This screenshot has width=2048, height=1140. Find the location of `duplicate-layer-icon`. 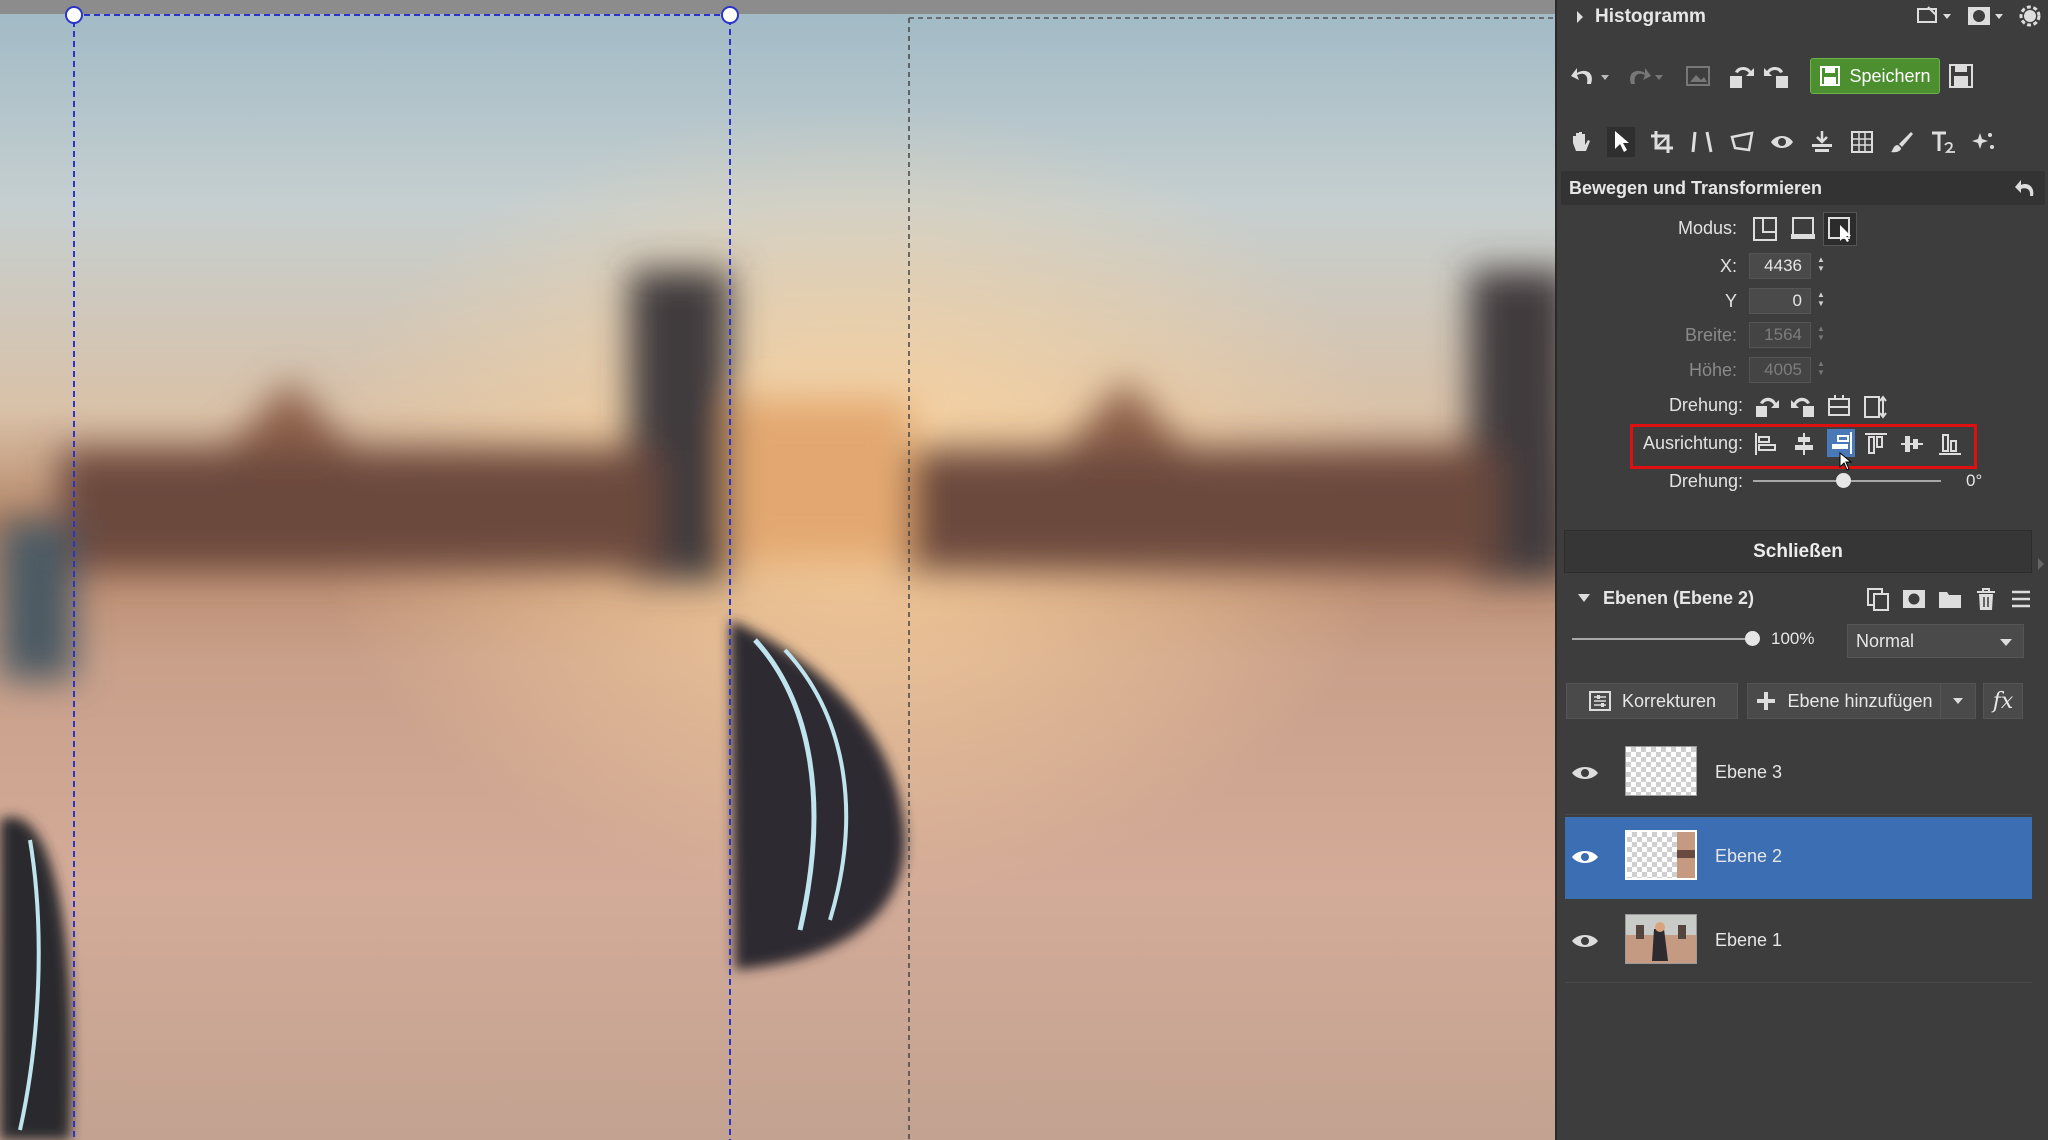

duplicate-layer-icon is located at coordinates (1878, 599).